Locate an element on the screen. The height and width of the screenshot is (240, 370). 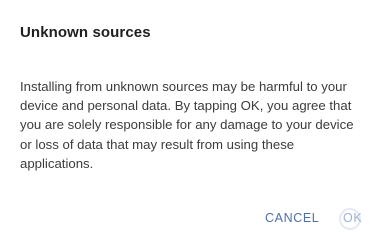
cancel-button: CANCEL is located at coordinates (292, 218).